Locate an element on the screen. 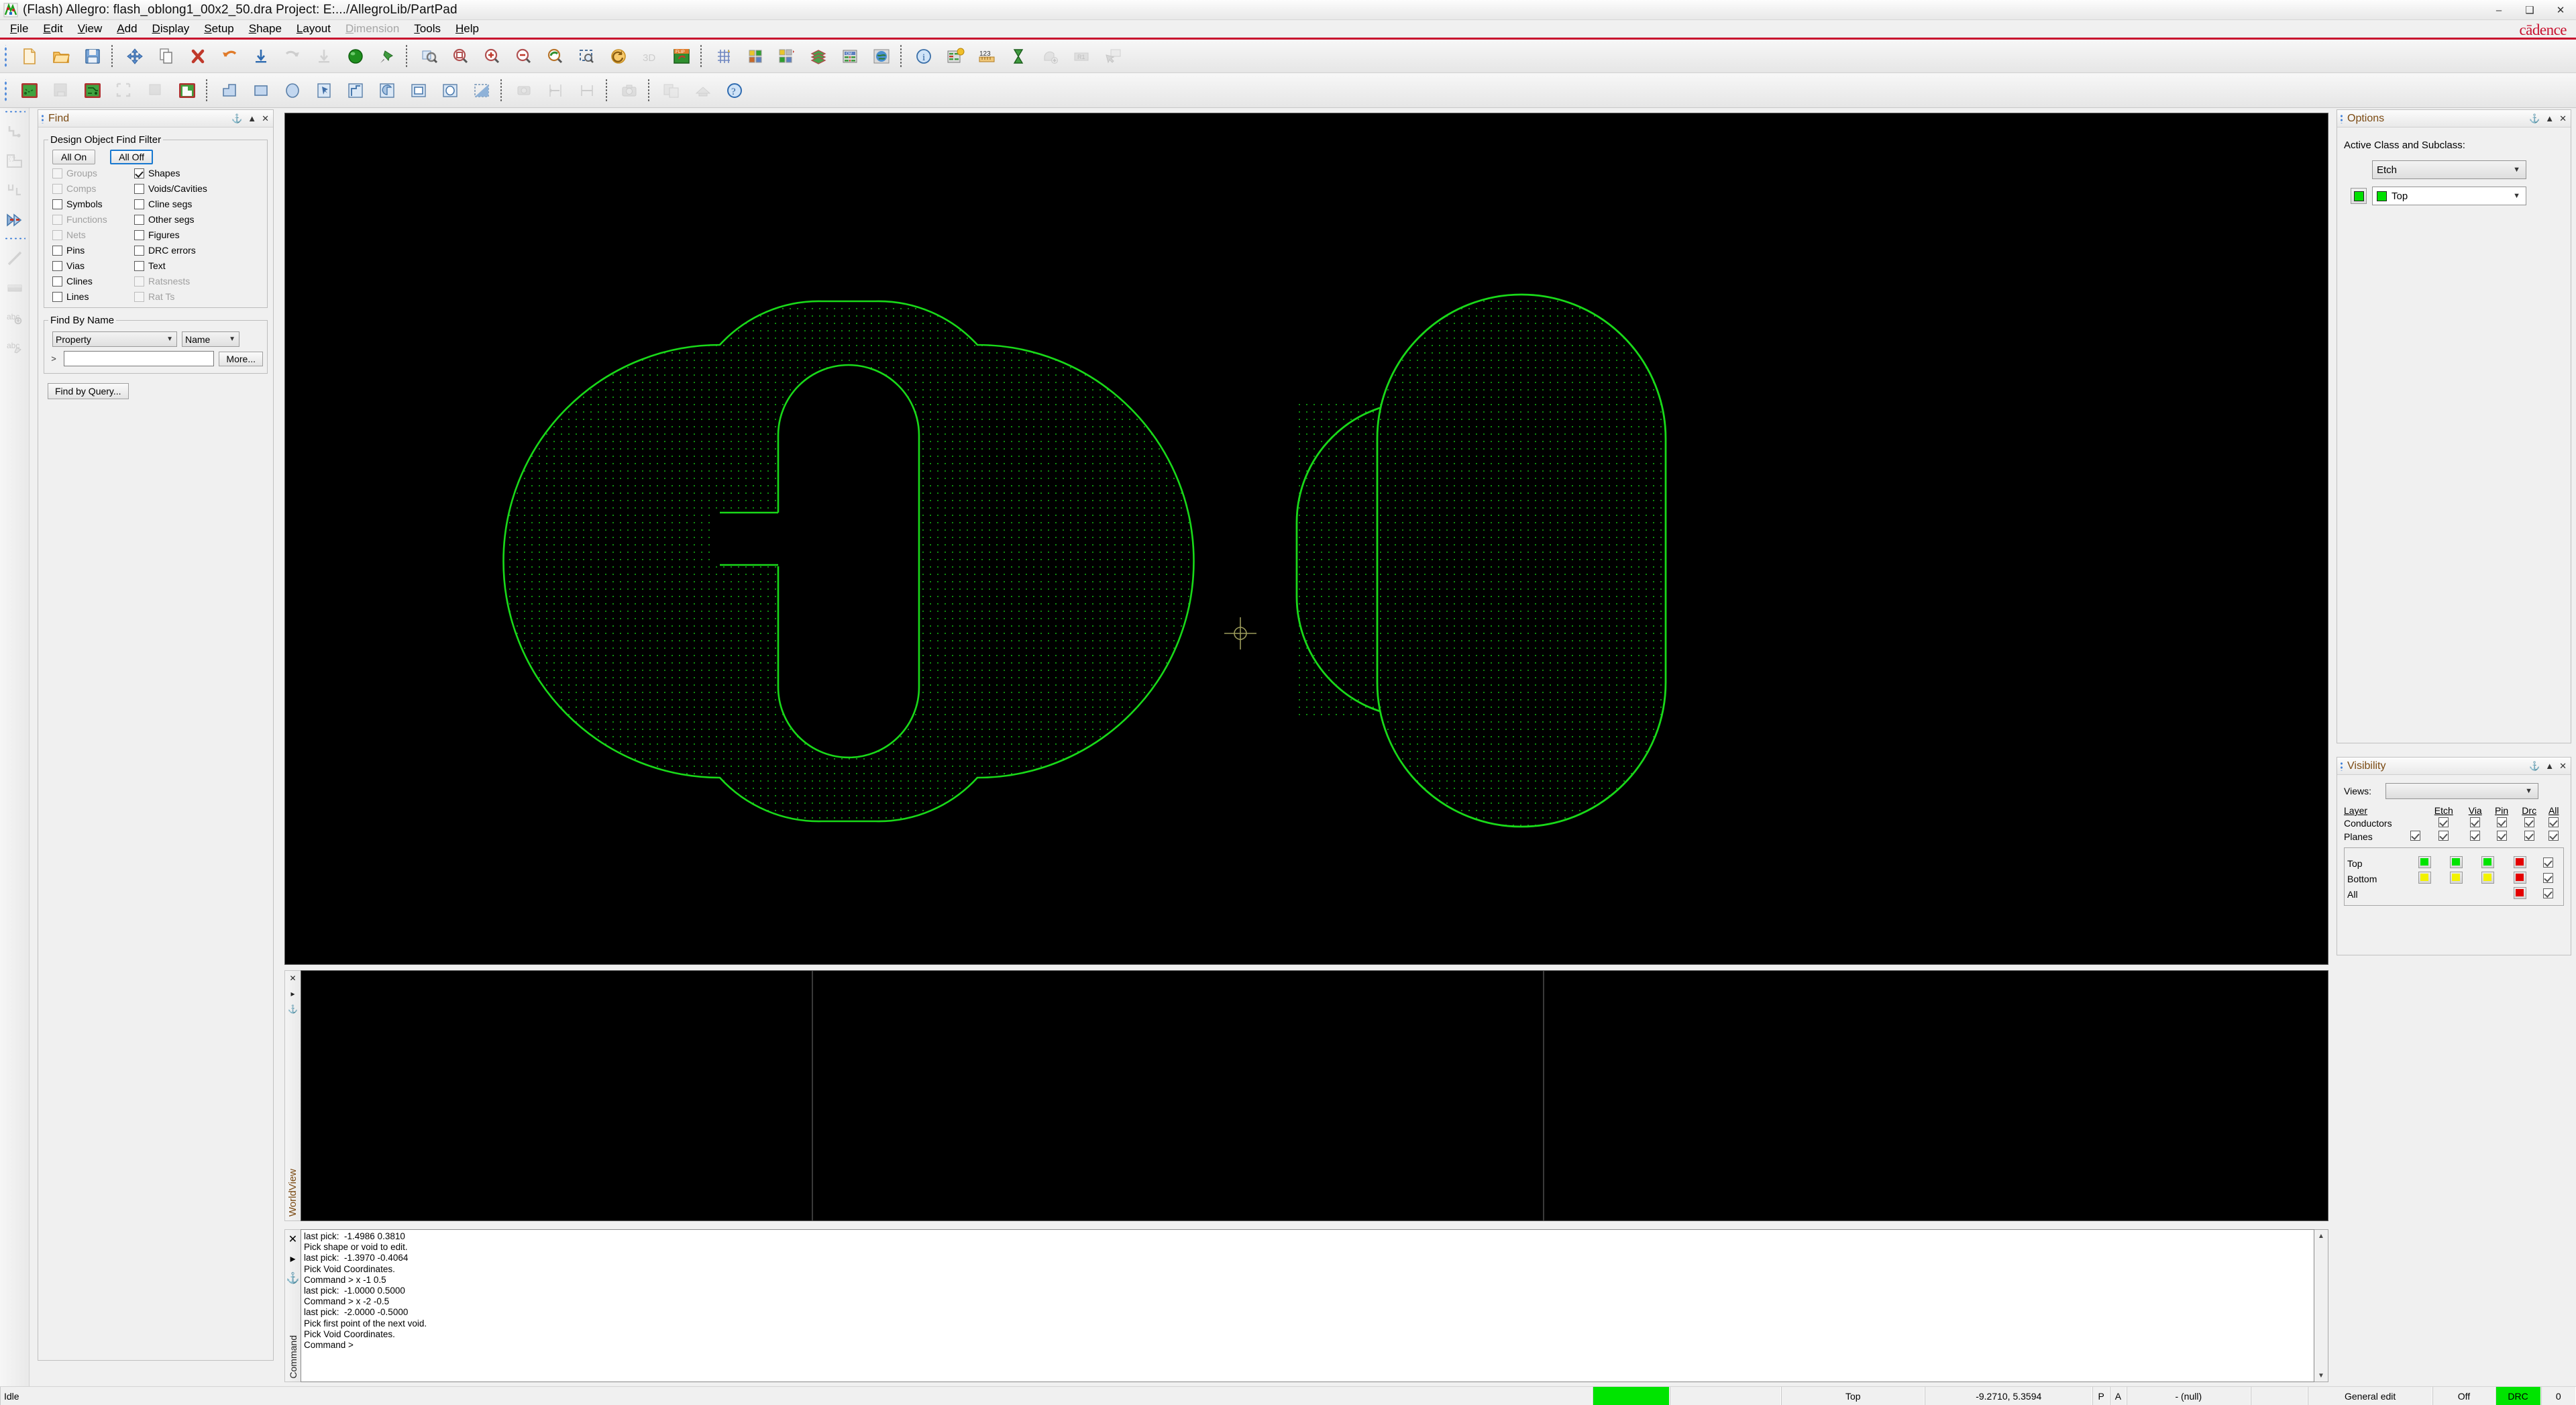  close-icon: ✕ is located at coordinates (2563, 118).